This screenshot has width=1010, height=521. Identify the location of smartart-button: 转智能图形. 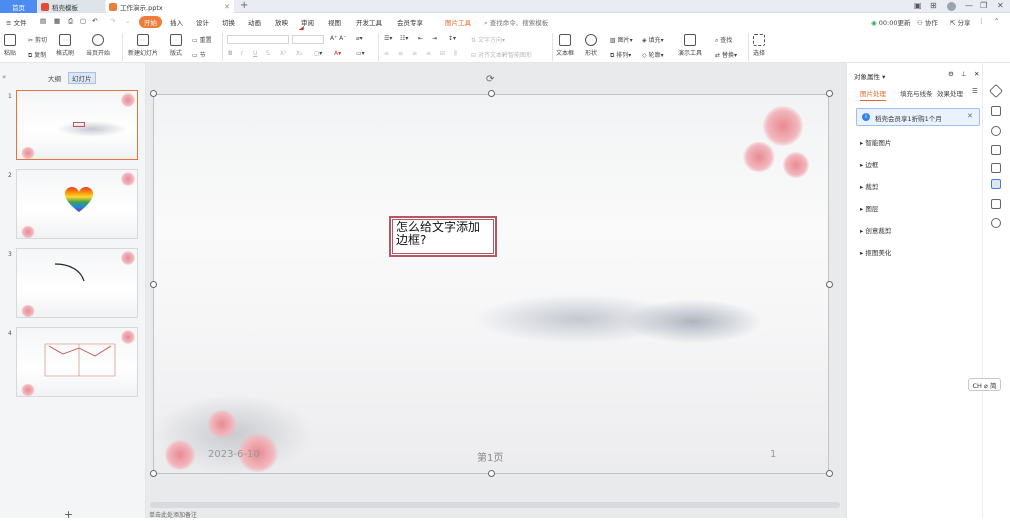
(517, 54).